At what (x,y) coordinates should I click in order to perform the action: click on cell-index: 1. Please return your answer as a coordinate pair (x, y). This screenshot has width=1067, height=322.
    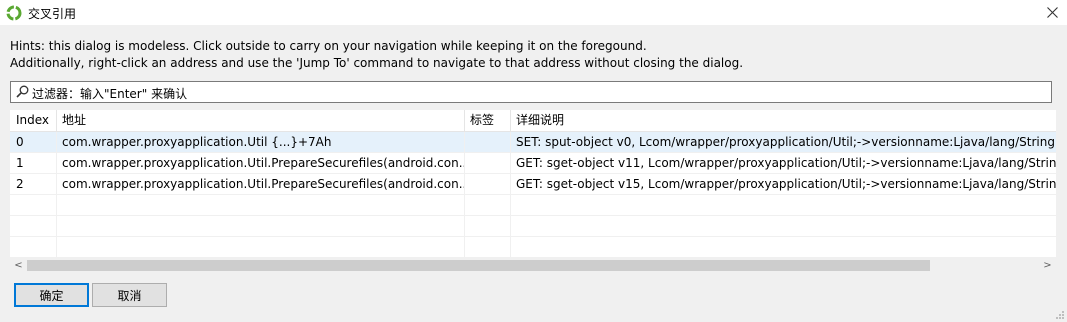
    Looking at the image, I should click on (20, 163).